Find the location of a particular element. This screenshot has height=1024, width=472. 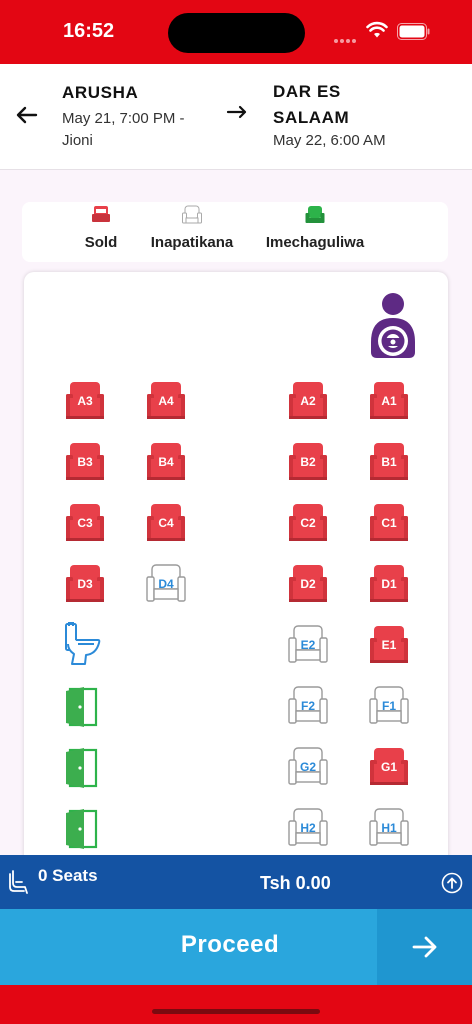

seat-g2: G2 is located at coordinates (308, 767).